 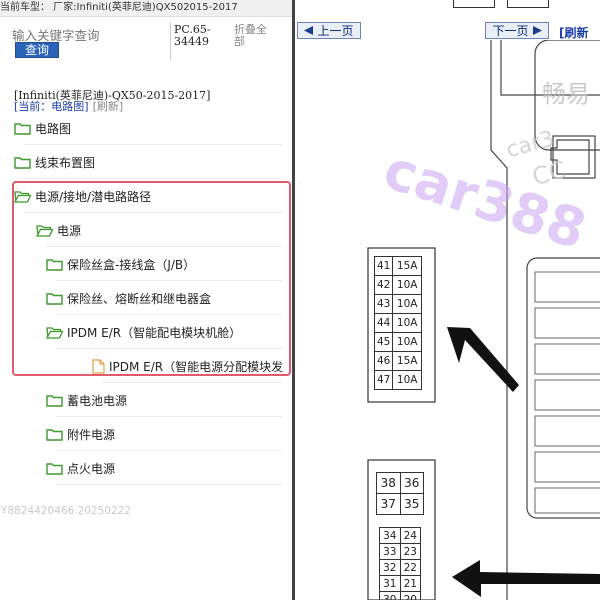 I want to click on fuse-row: 33 23, so click(x=400, y=551).